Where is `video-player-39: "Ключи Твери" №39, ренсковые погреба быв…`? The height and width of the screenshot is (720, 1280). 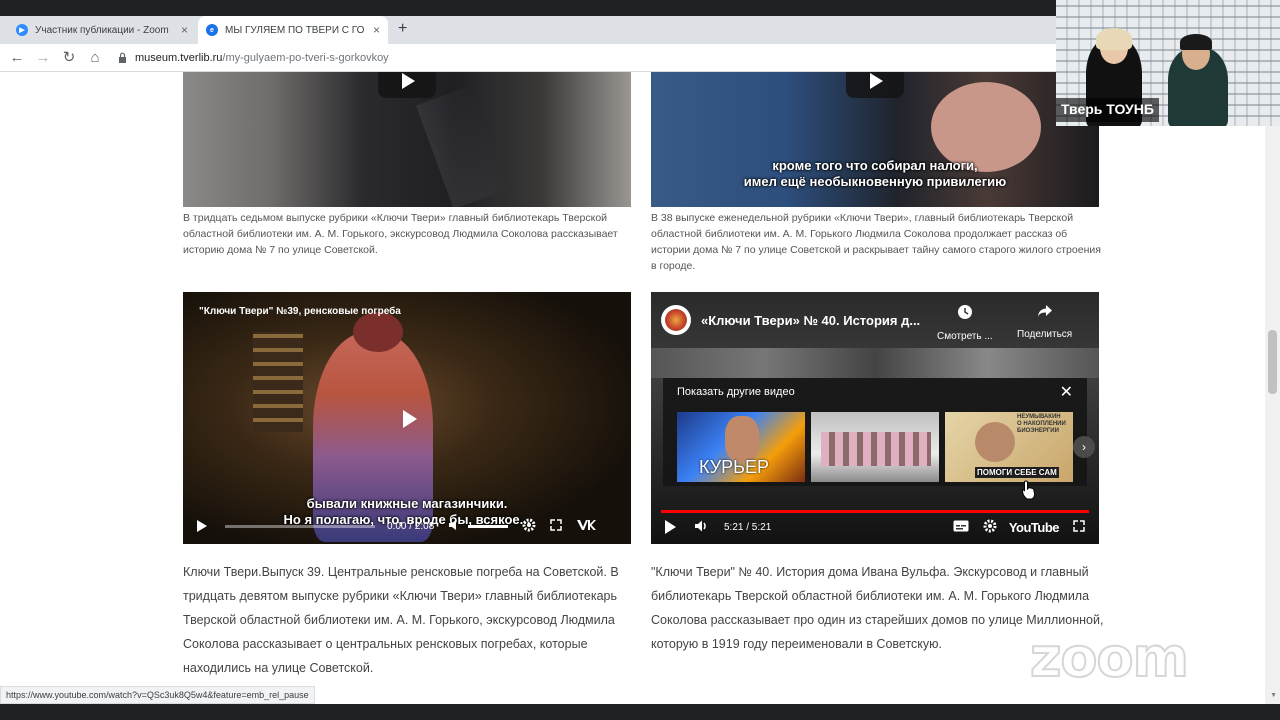
video-player-39: "Ключи Твери" №39, ренсковые погреба быв… is located at coordinates (407, 418).